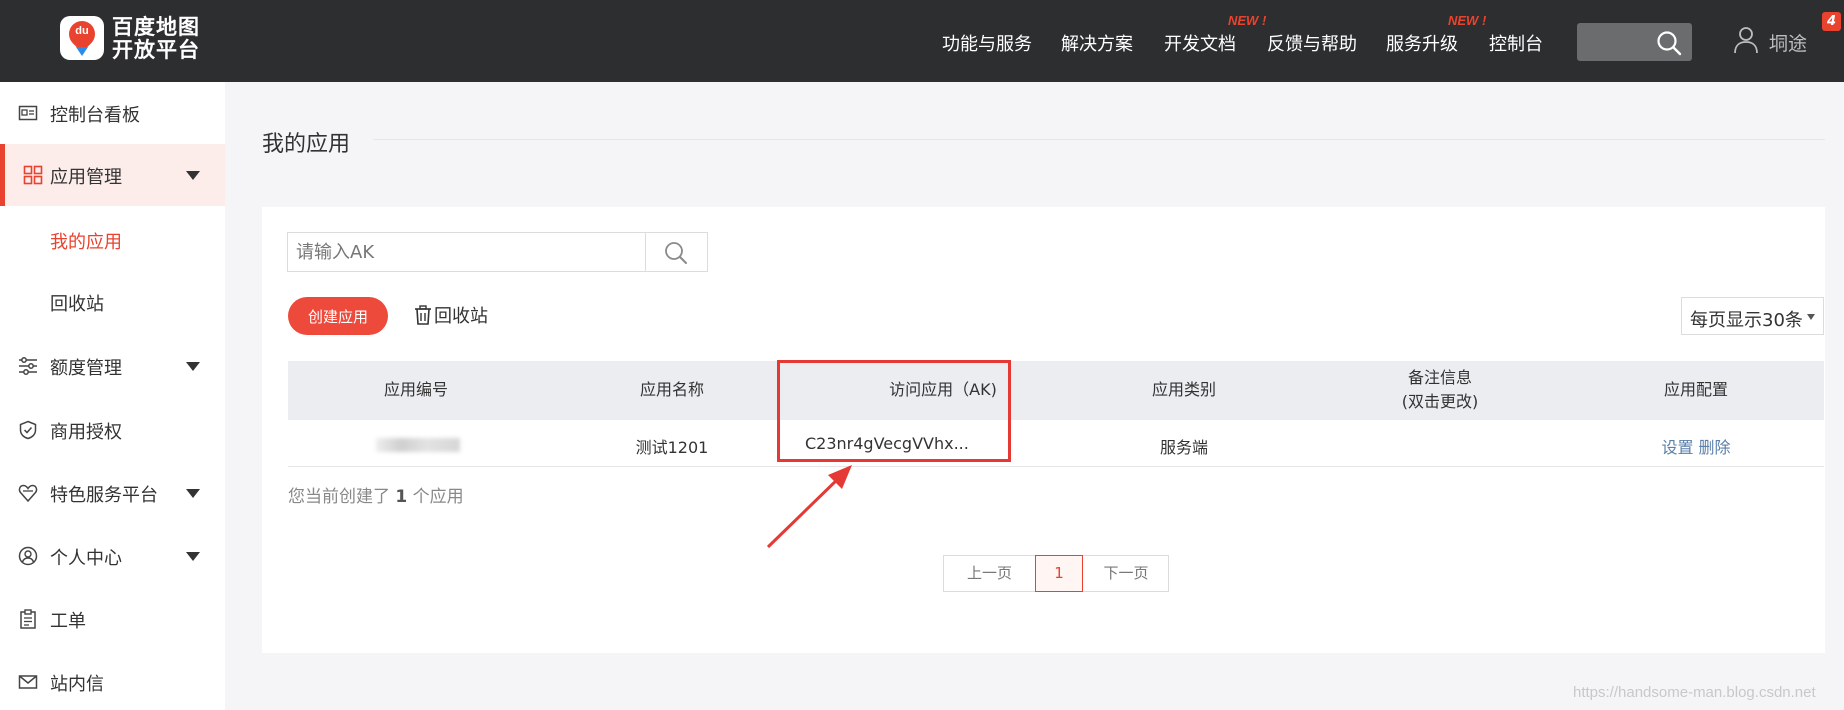 The image size is (1844, 710). What do you see at coordinates (28, 113) in the screenshot?
I see `dashboard-card-icon` at bounding box center [28, 113].